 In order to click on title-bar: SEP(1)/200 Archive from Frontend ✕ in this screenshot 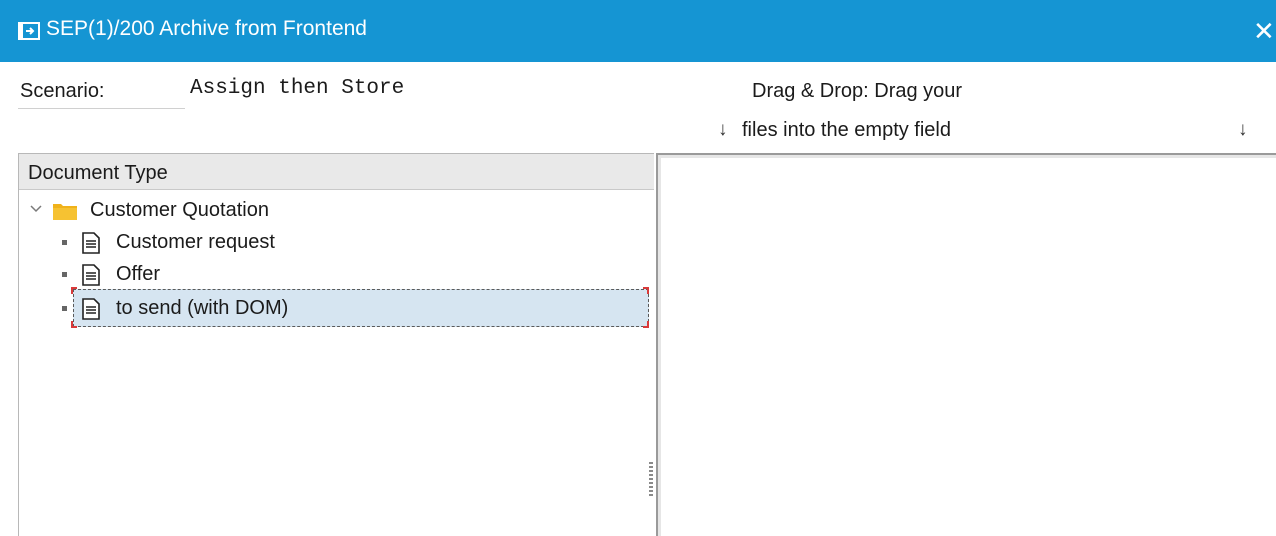, I will do `click(638, 31)`.